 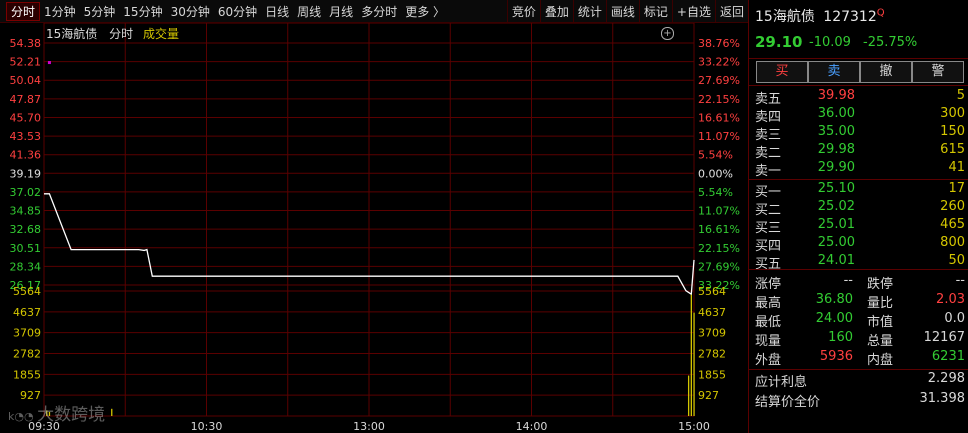 I want to click on volume-tick-label: 1855, so click(x=27, y=374).